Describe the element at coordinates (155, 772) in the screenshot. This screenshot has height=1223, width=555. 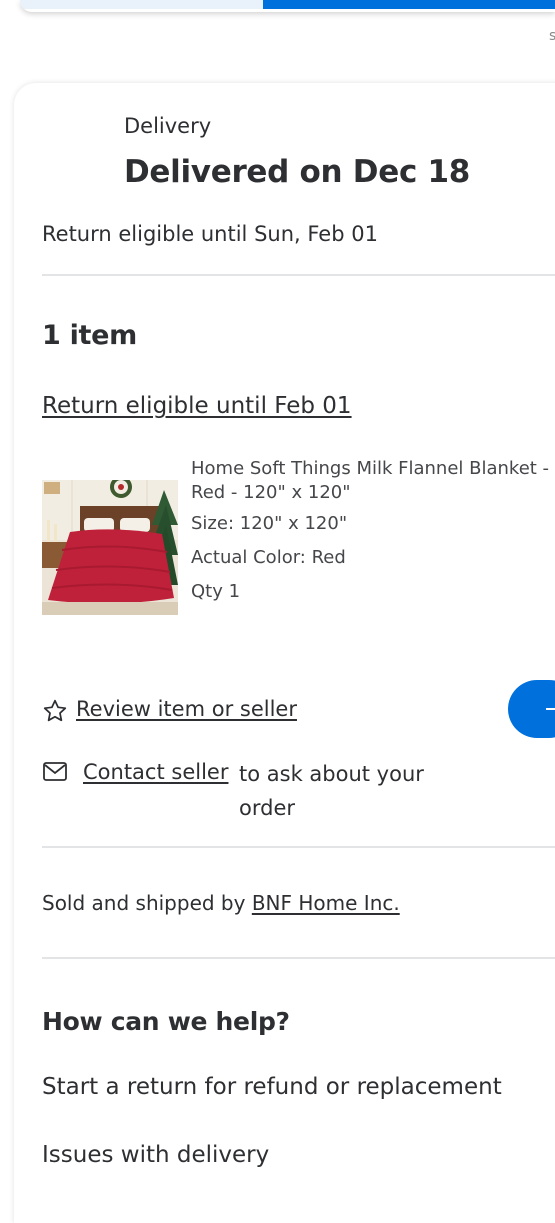
I see `contact-seller-link: Contact seller` at that location.